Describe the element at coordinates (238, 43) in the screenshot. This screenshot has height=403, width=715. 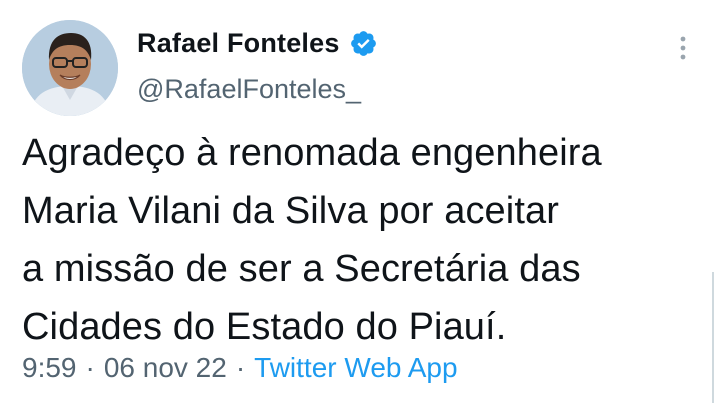
I see `author-display-name: Rafael Fonteles` at that location.